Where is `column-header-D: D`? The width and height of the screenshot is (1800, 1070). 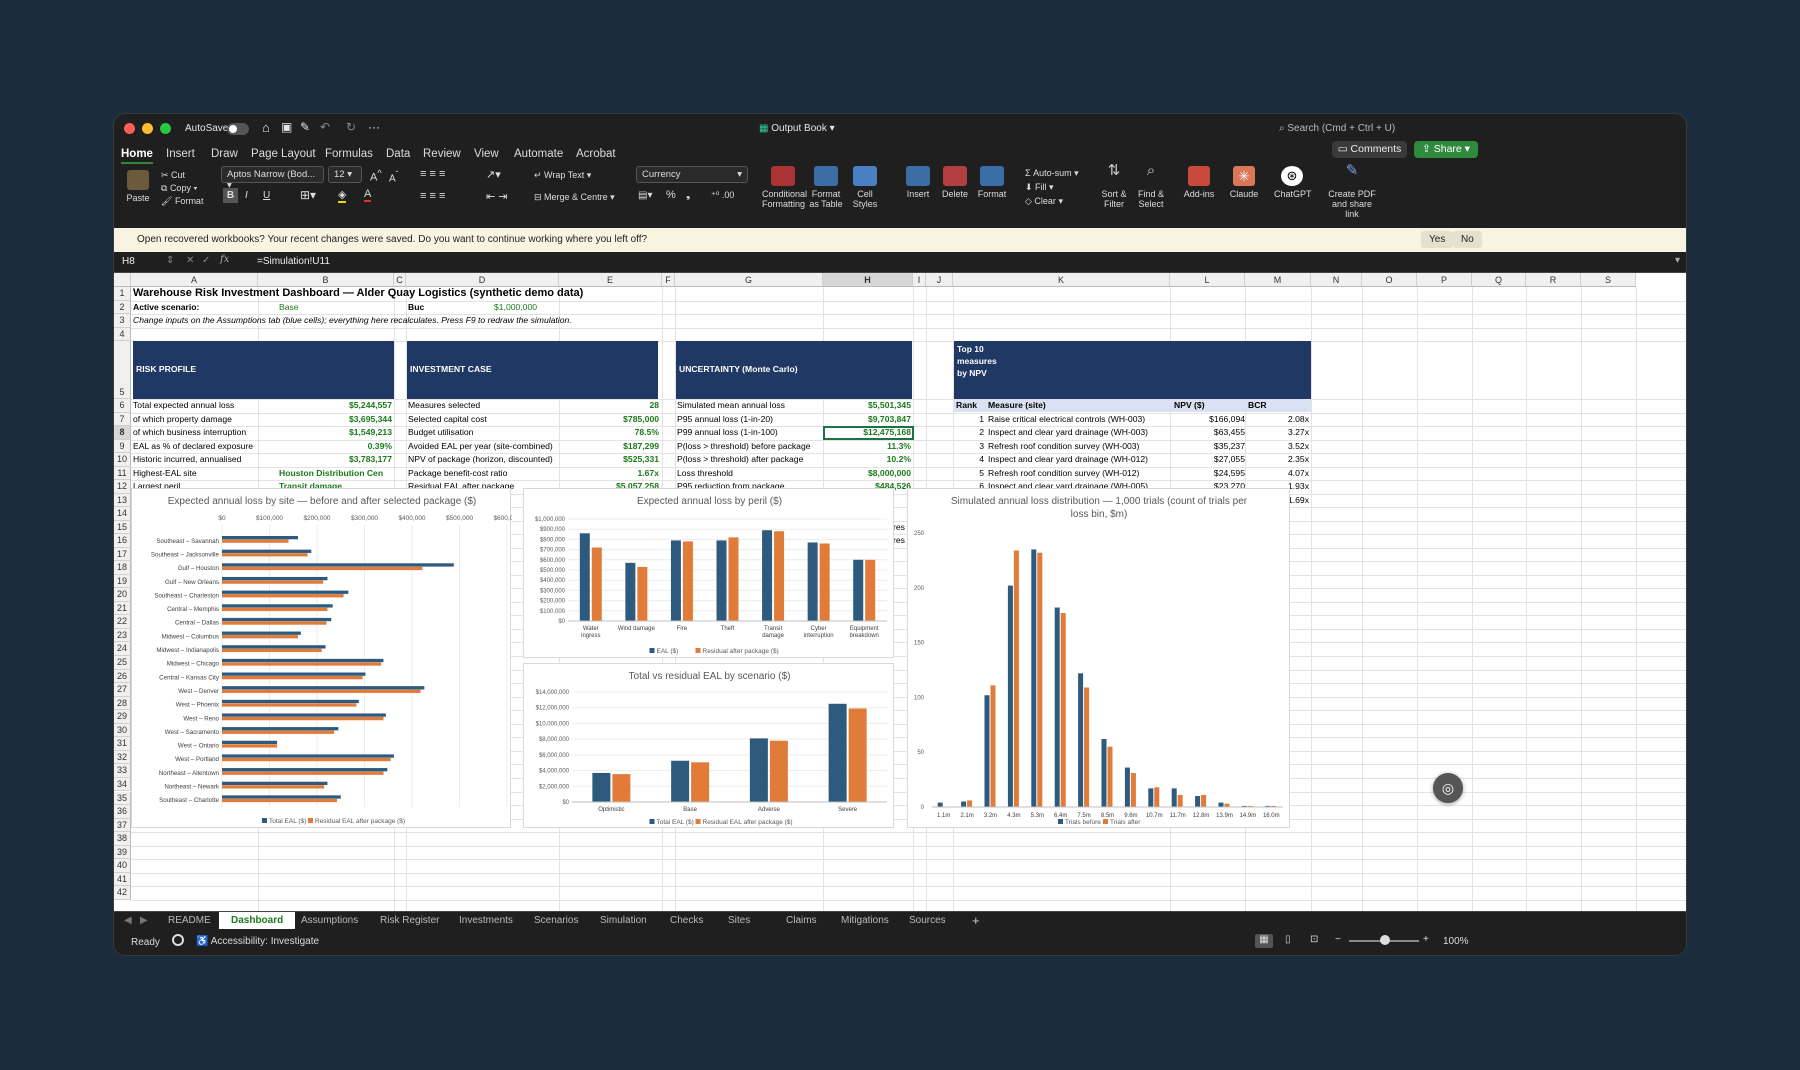
column-header-D: D is located at coordinates (482, 280).